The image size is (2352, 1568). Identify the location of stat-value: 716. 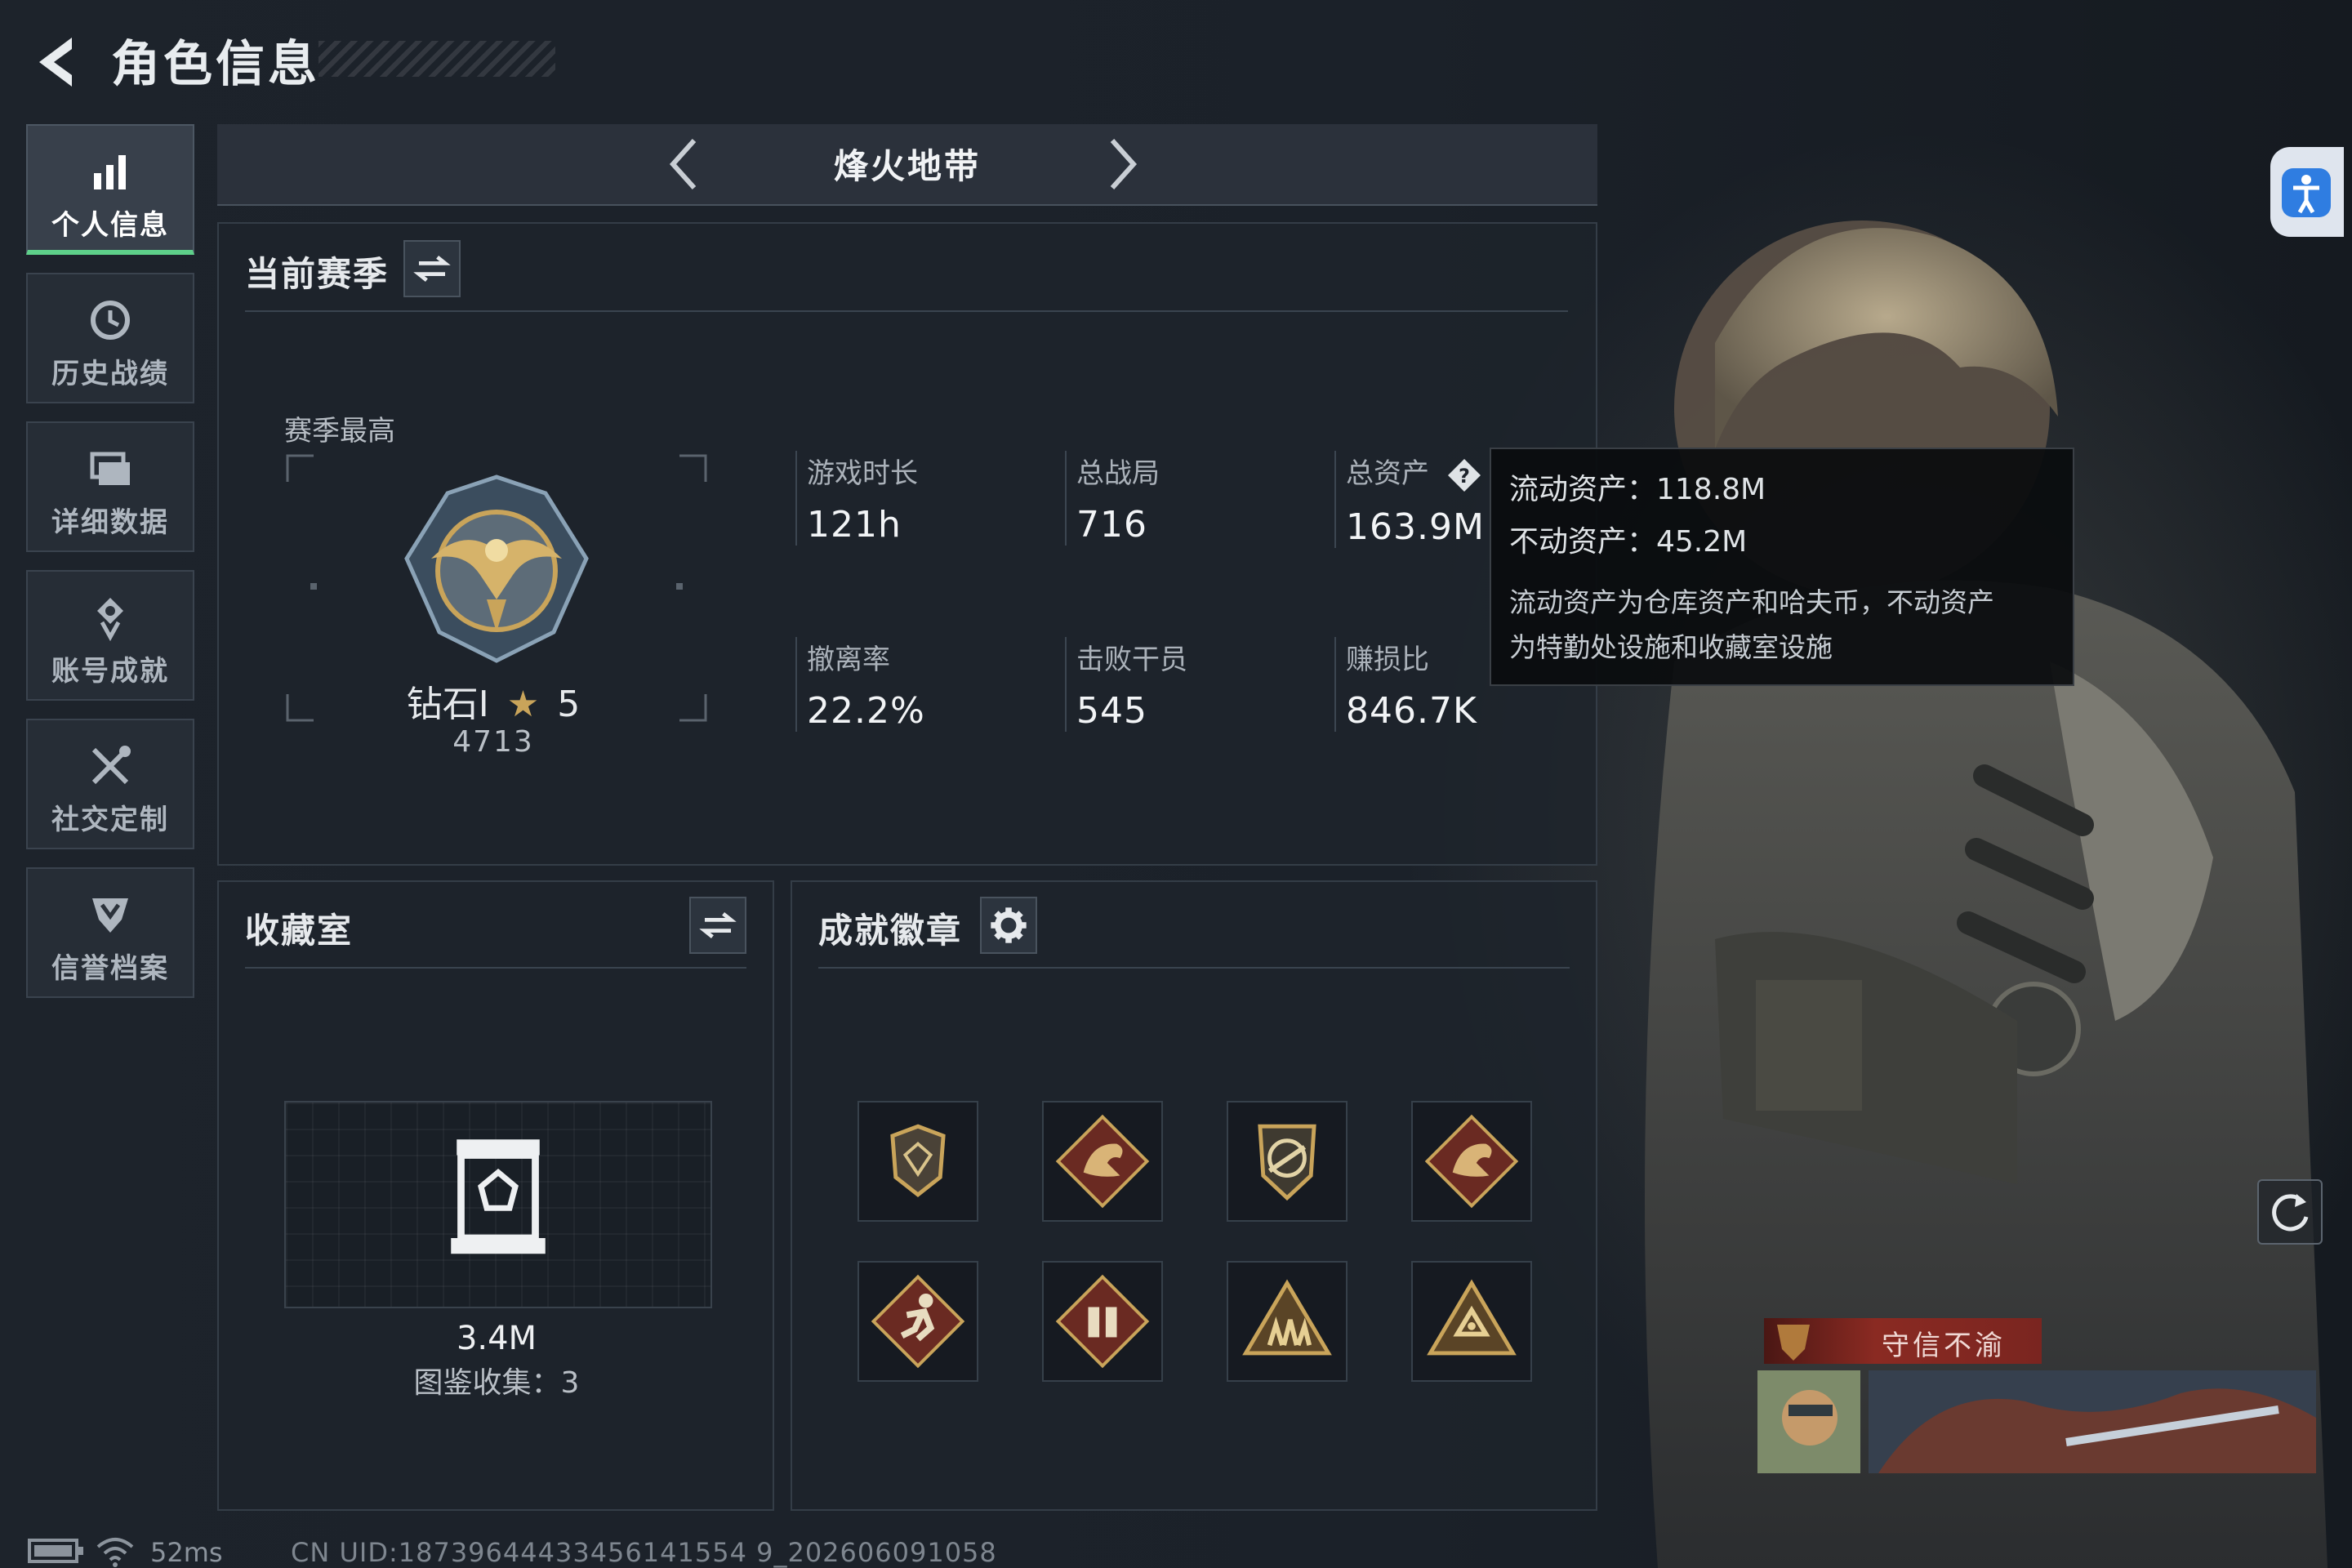
(1111, 525).